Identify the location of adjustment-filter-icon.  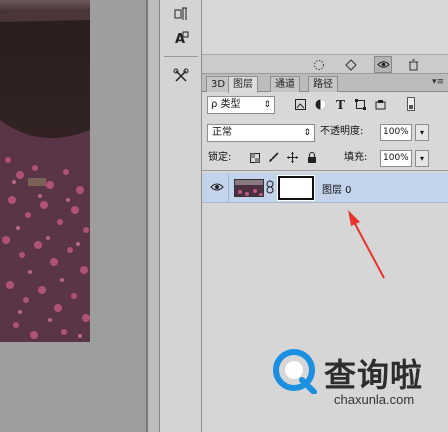
(320, 104).